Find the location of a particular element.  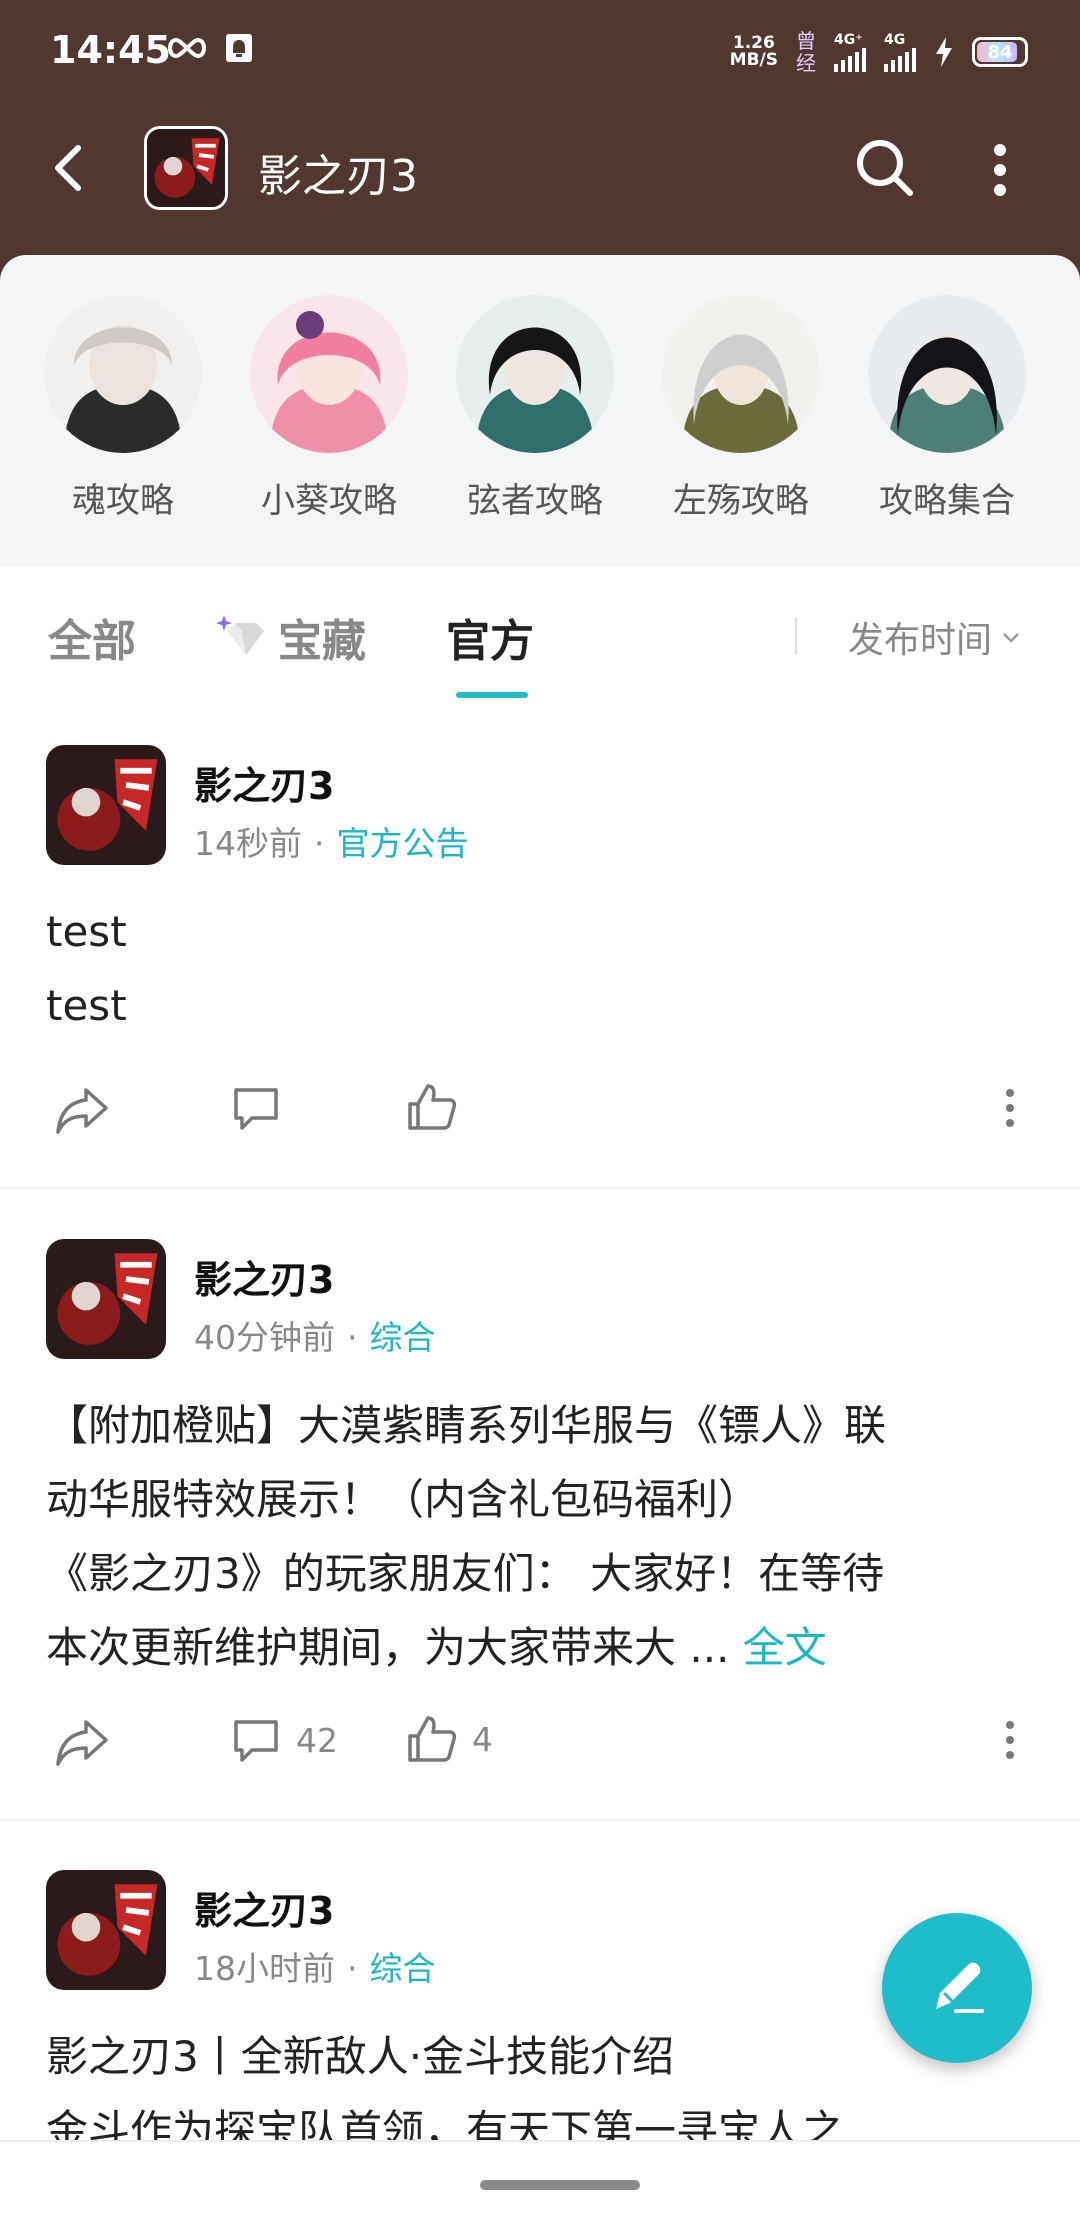

net-speed: 1.26 MB/S is located at coordinates (754, 52).